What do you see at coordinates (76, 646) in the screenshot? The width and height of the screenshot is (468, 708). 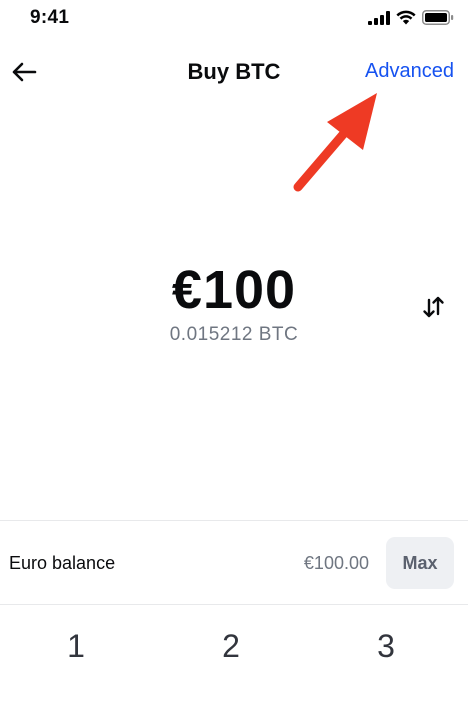 I see `keypad-key-1: 1` at bounding box center [76, 646].